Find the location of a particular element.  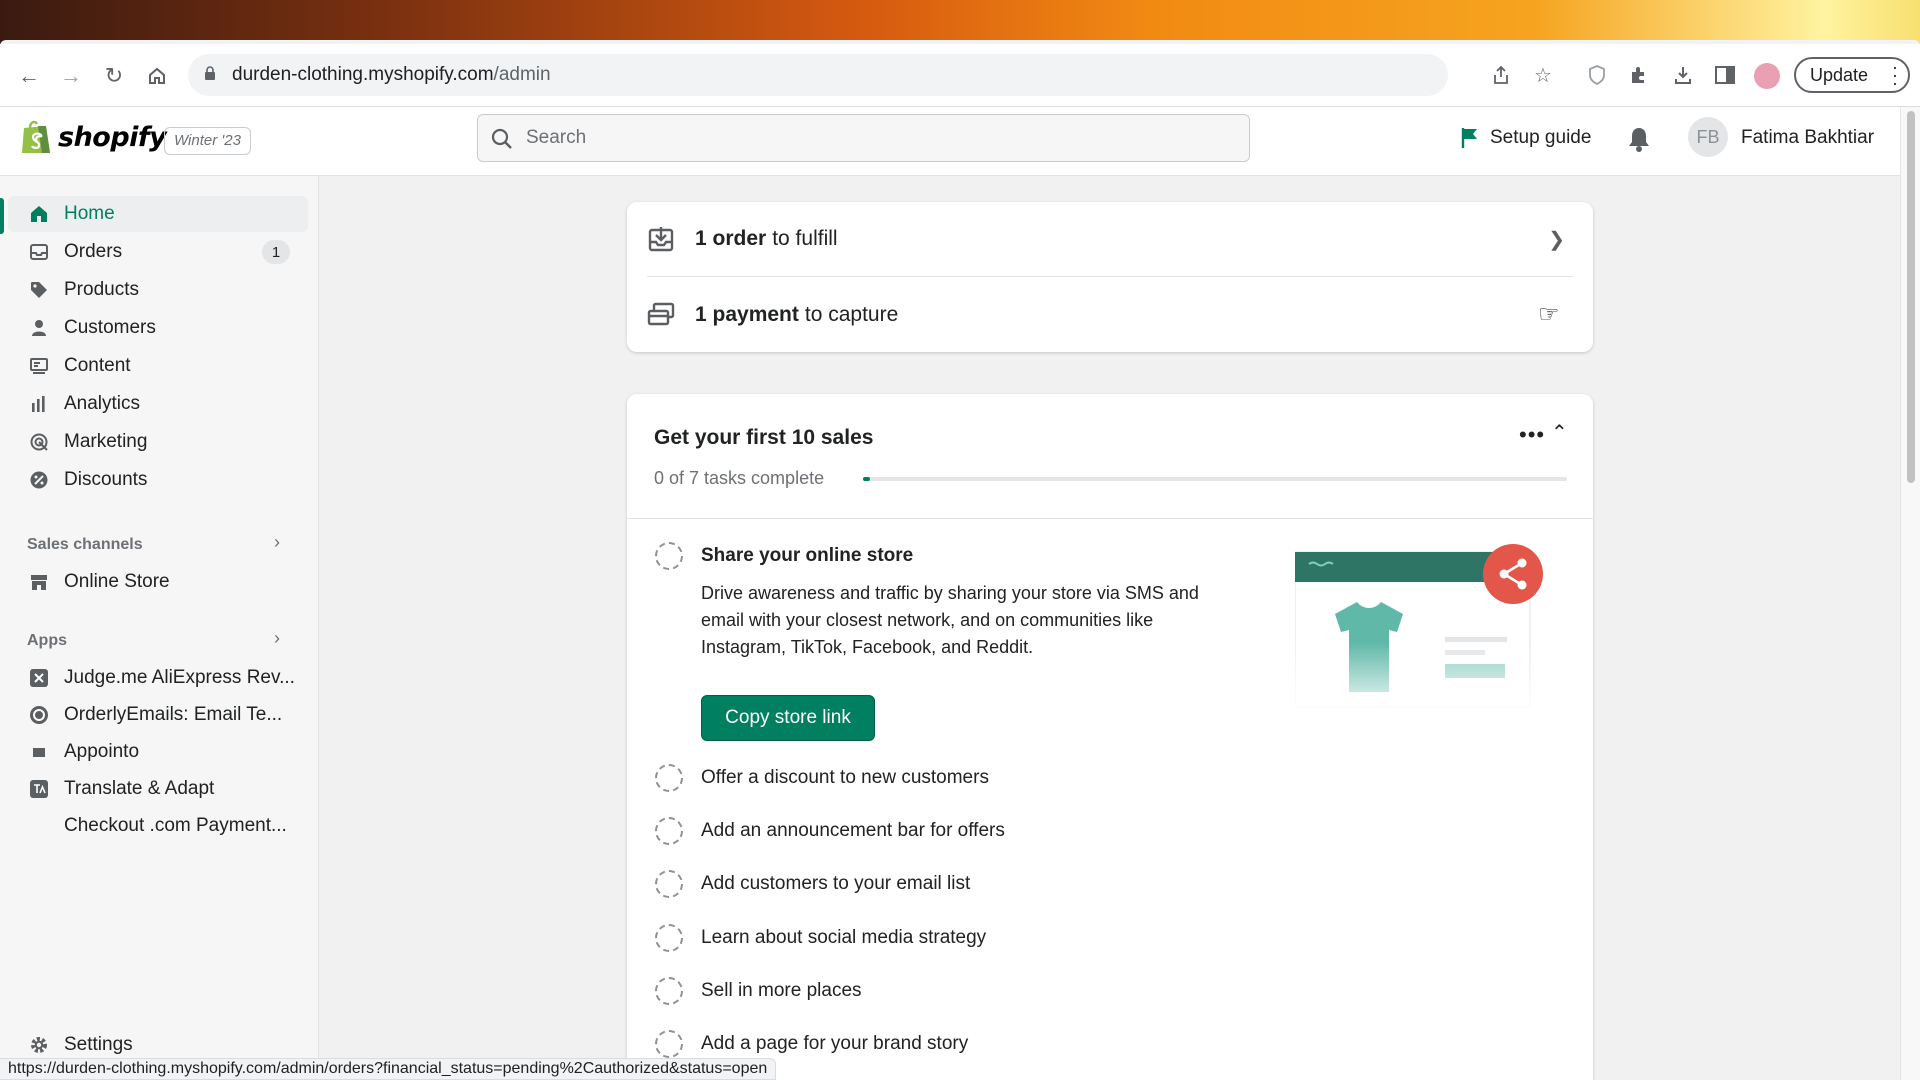

task-announcement-bar: Add an announcement bar for offers is located at coordinates (830, 831).